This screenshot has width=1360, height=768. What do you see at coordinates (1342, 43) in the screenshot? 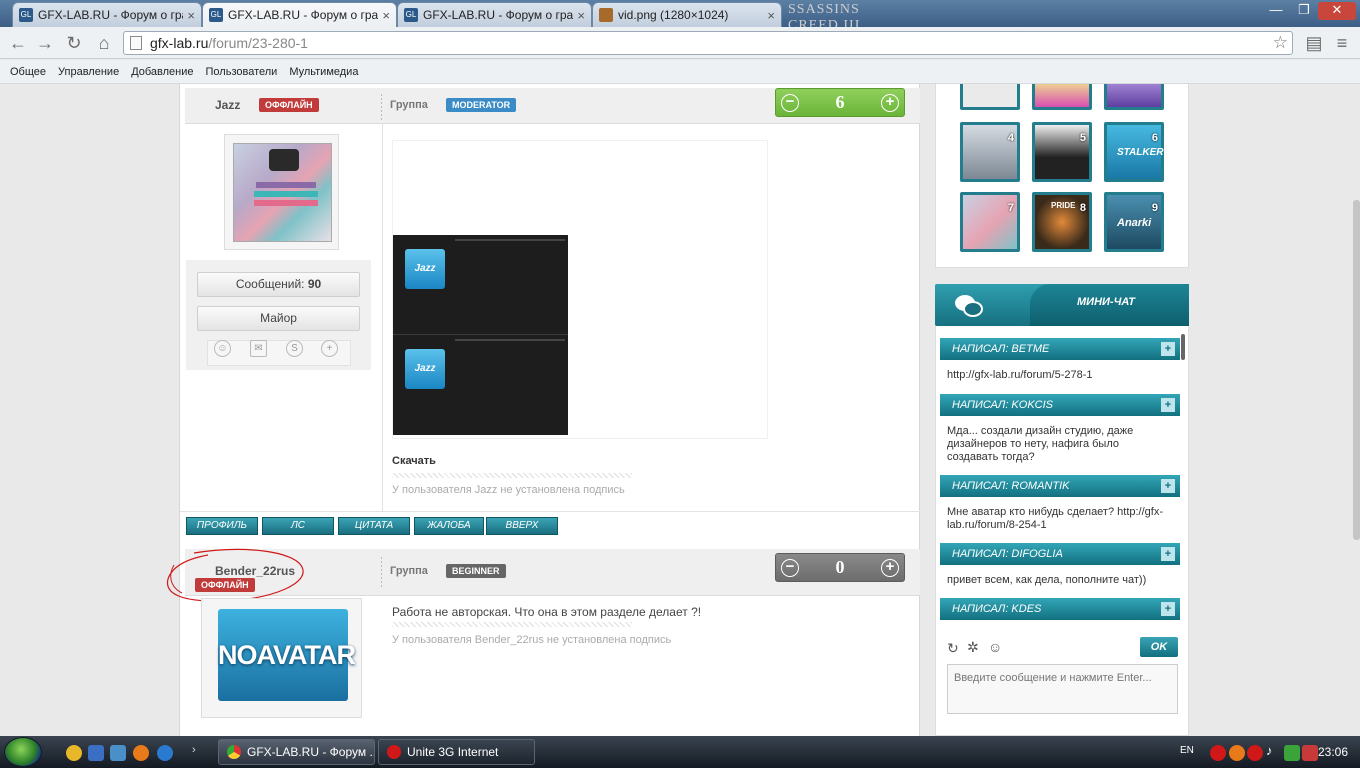
I see `menu-icon: ≡` at bounding box center [1342, 43].